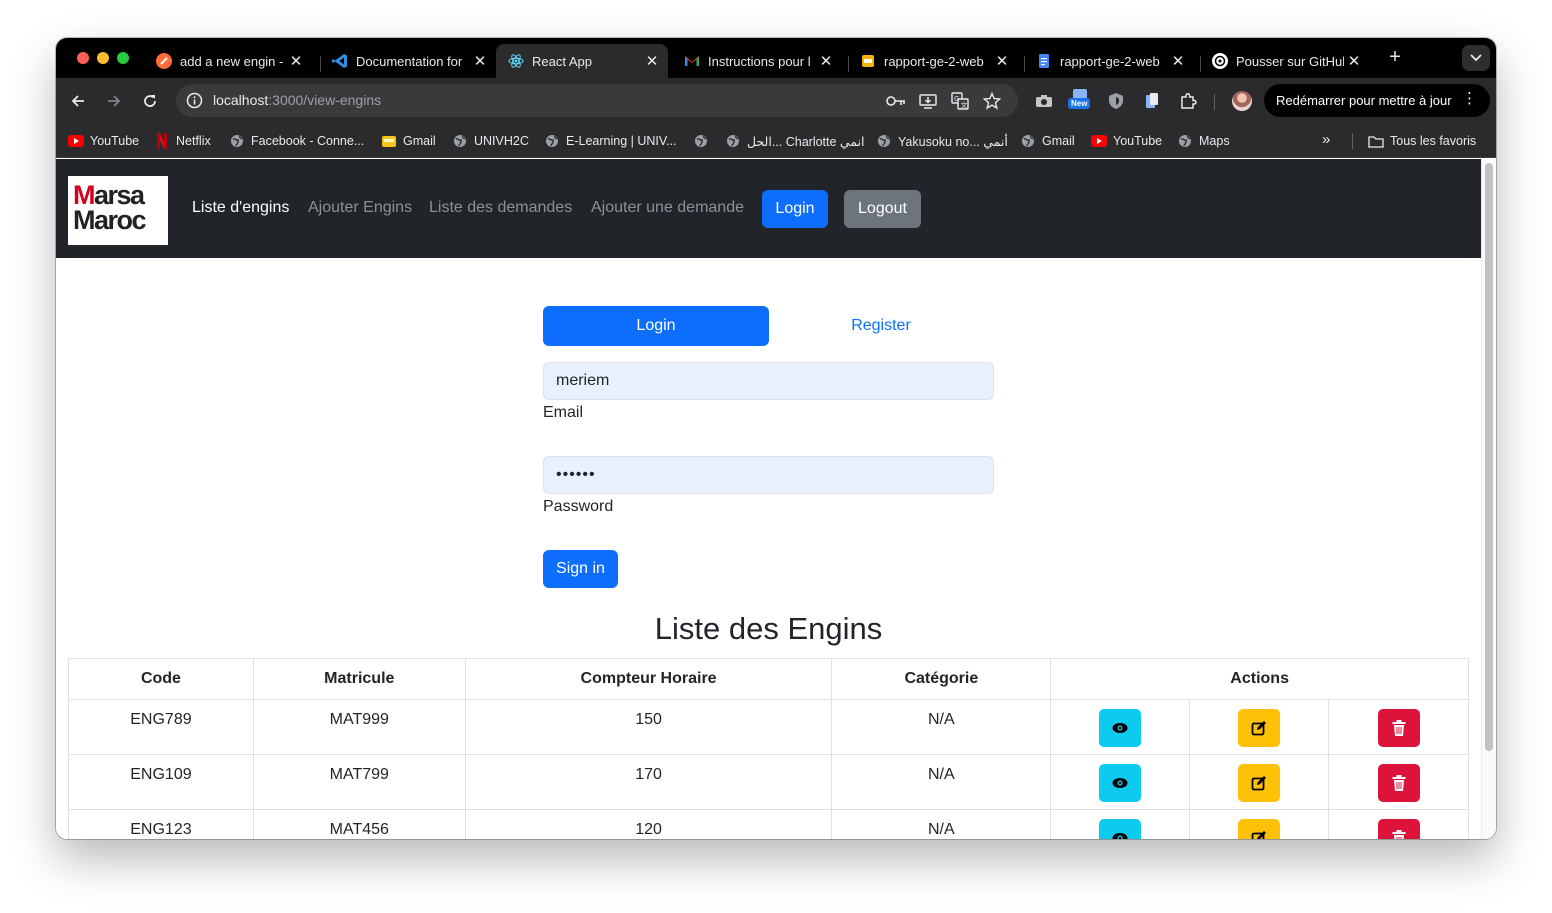  Describe the element at coordinates (114, 101) in the screenshot. I see `forward-arrow-icon` at that location.